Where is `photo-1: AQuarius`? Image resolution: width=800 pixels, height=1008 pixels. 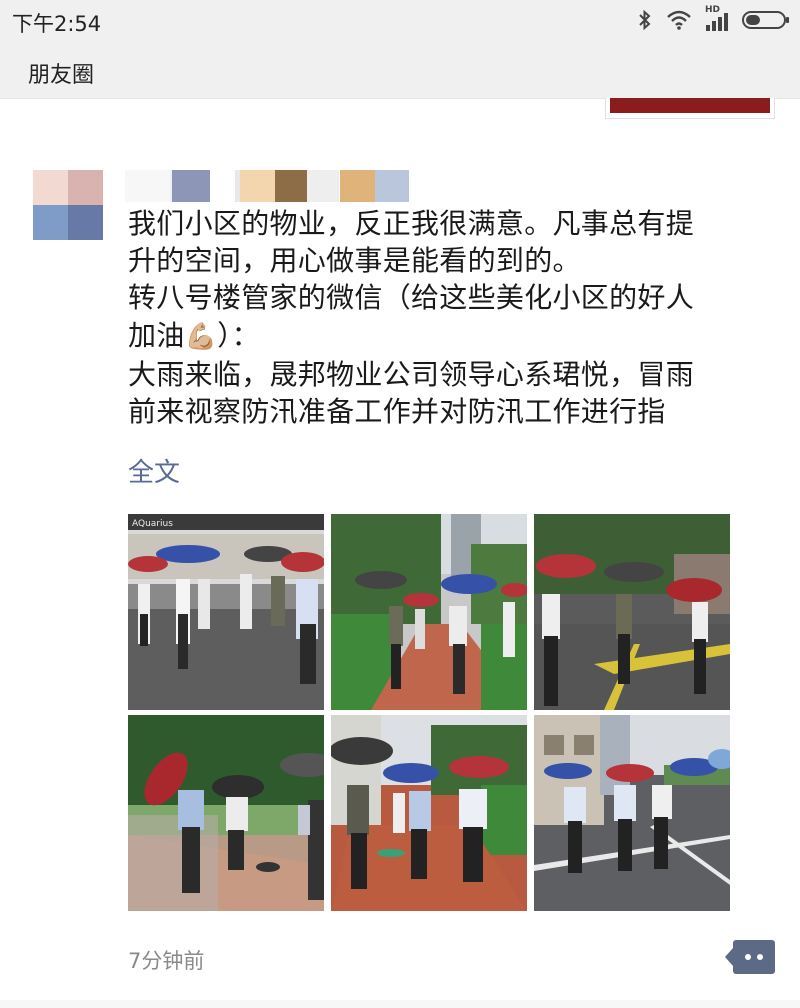
photo-1: AQuarius is located at coordinates (226, 612).